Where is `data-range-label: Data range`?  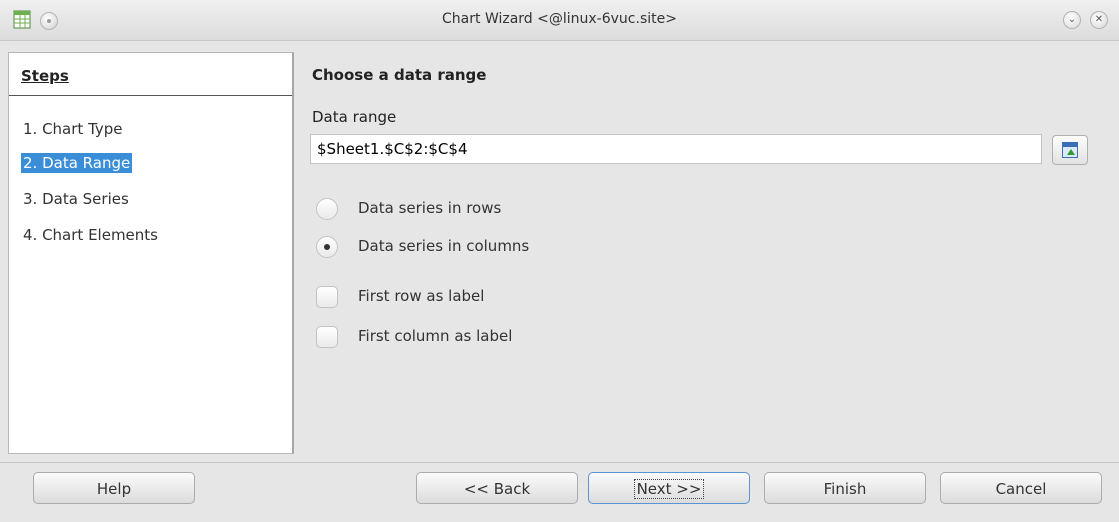 data-range-label: Data range is located at coordinates (354, 117).